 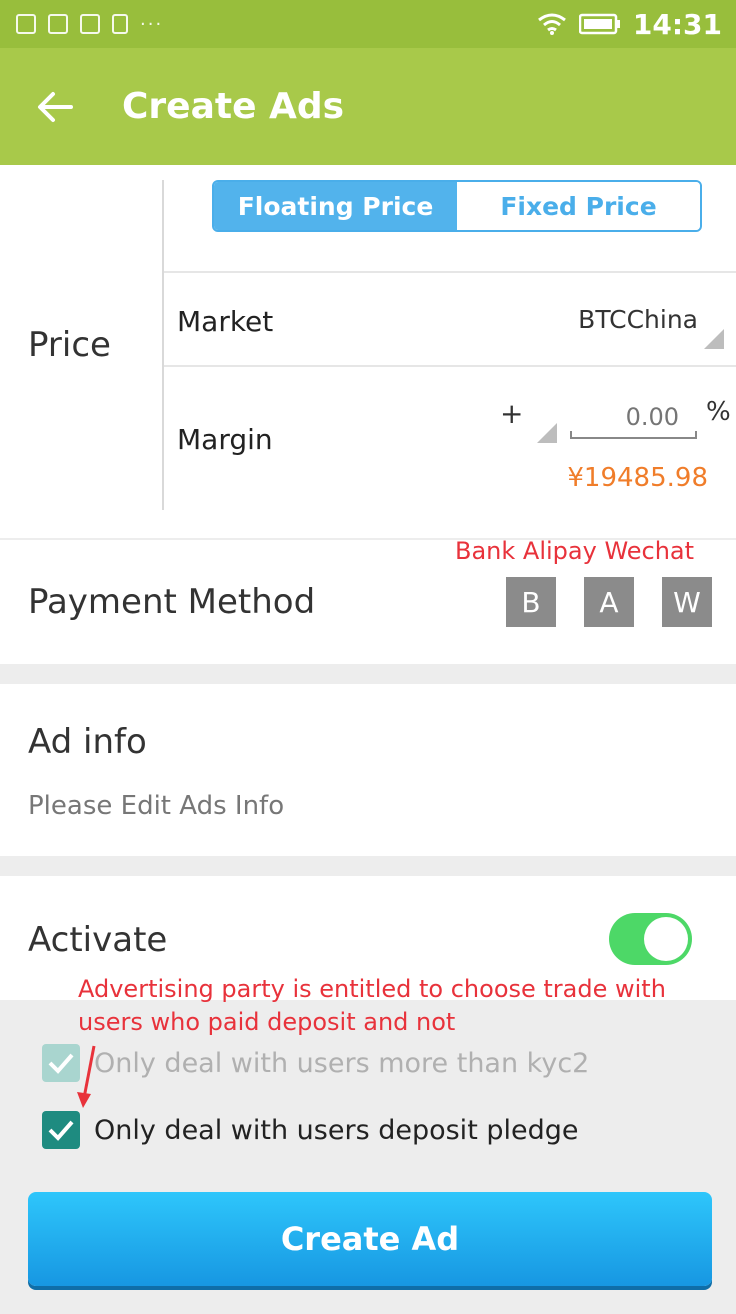 What do you see at coordinates (666, 939) in the screenshot?
I see `toggle-knob` at bounding box center [666, 939].